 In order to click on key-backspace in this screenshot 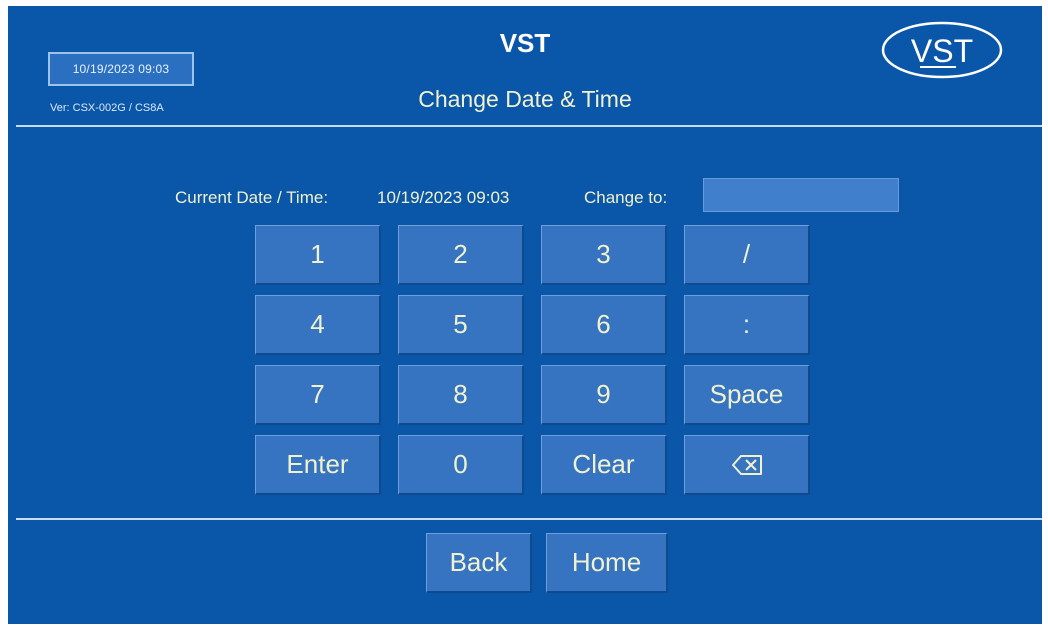, I will do `click(747, 465)`.